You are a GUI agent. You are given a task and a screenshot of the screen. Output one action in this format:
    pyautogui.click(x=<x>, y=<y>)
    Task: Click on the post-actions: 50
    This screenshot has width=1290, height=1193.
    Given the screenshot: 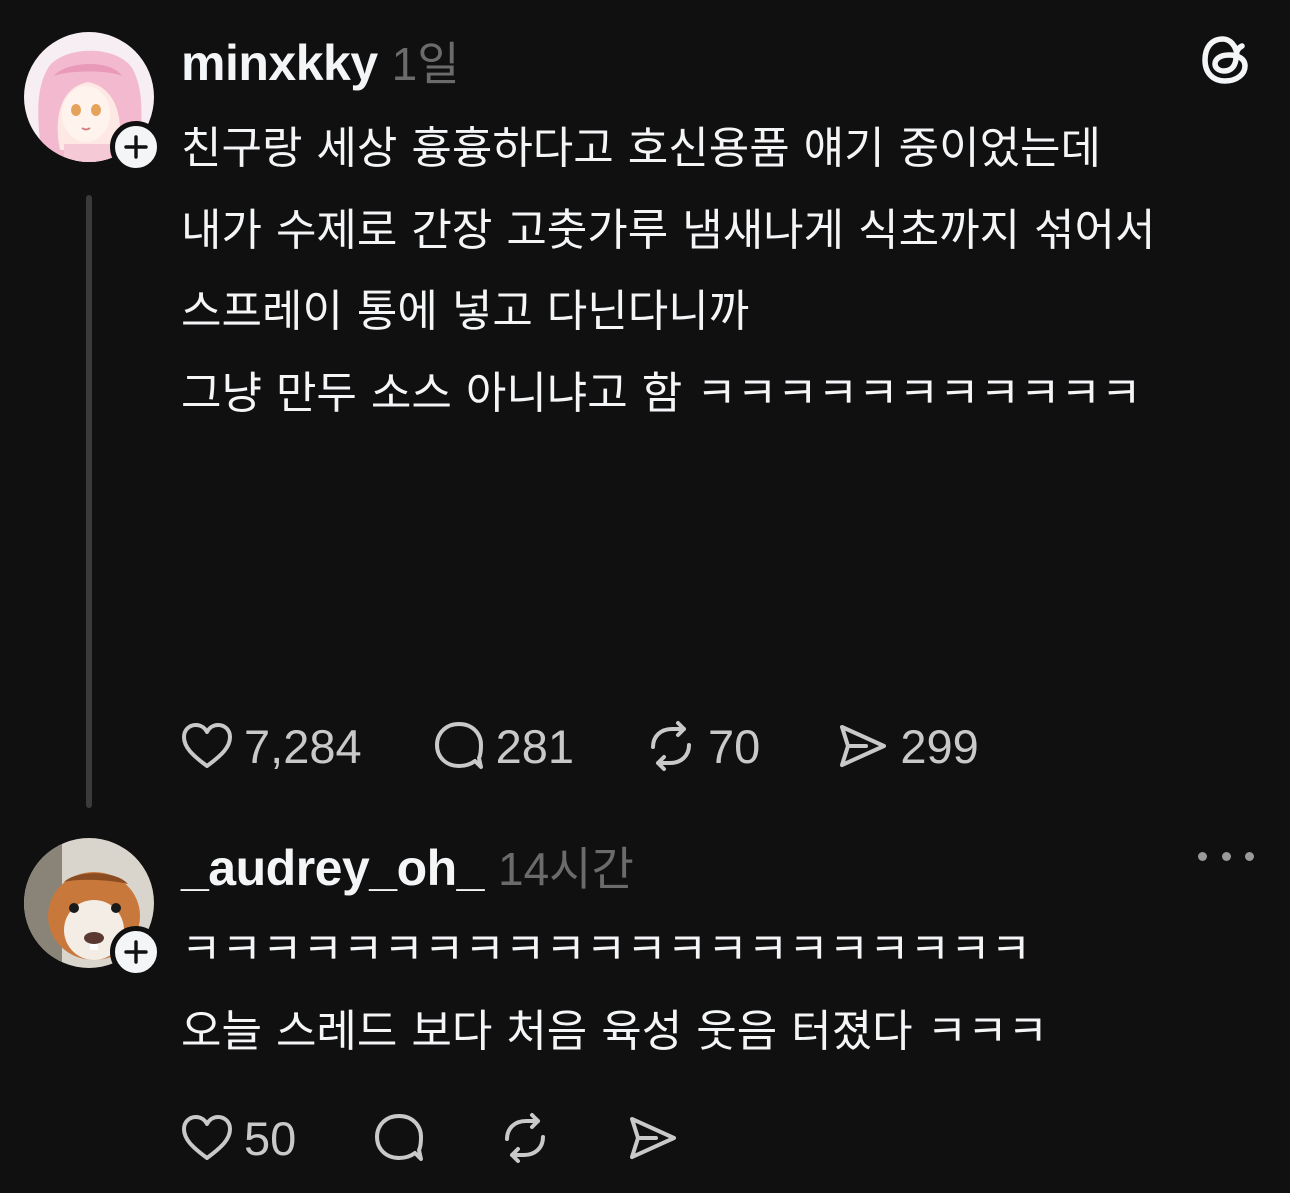 What is the action you would take?
    pyautogui.click(x=430, y=1138)
    